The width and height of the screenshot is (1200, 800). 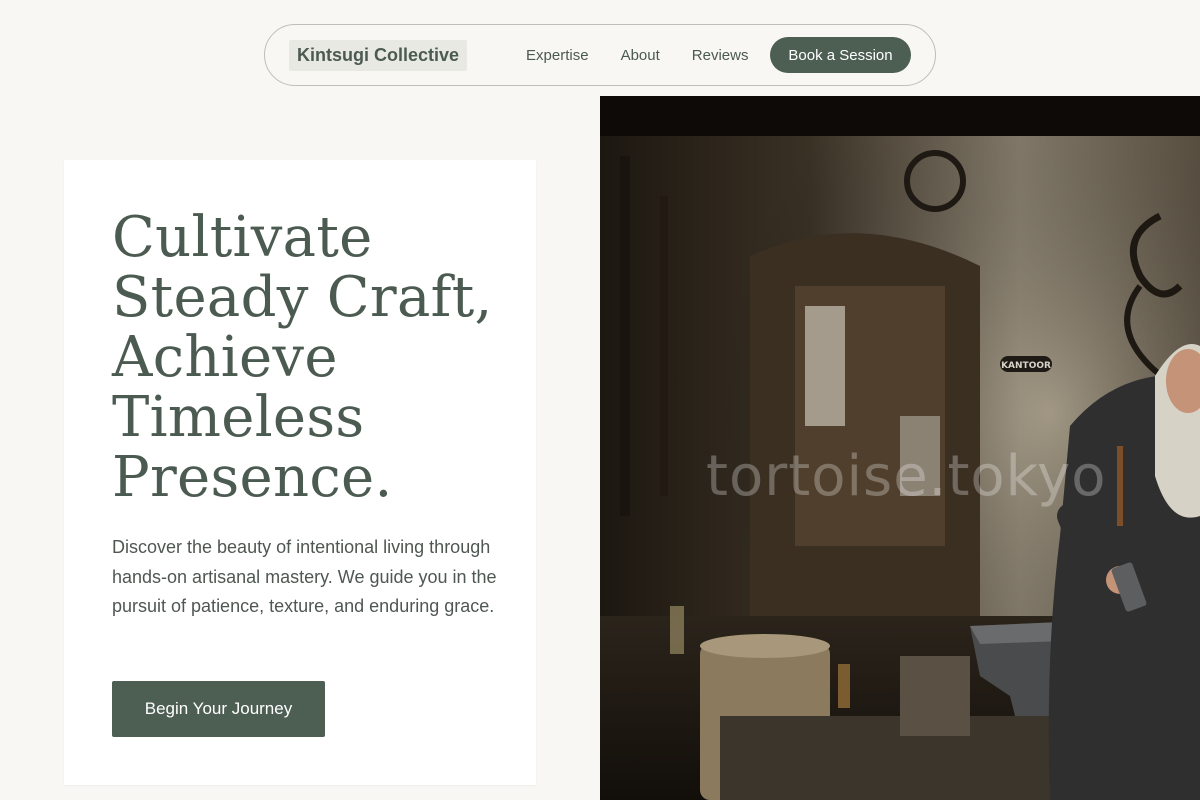 What do you see at coordinates (378, 55) in the screenshot?
I see `brand-logo: Kintsugi Collective` at bounding box center [378, 55].